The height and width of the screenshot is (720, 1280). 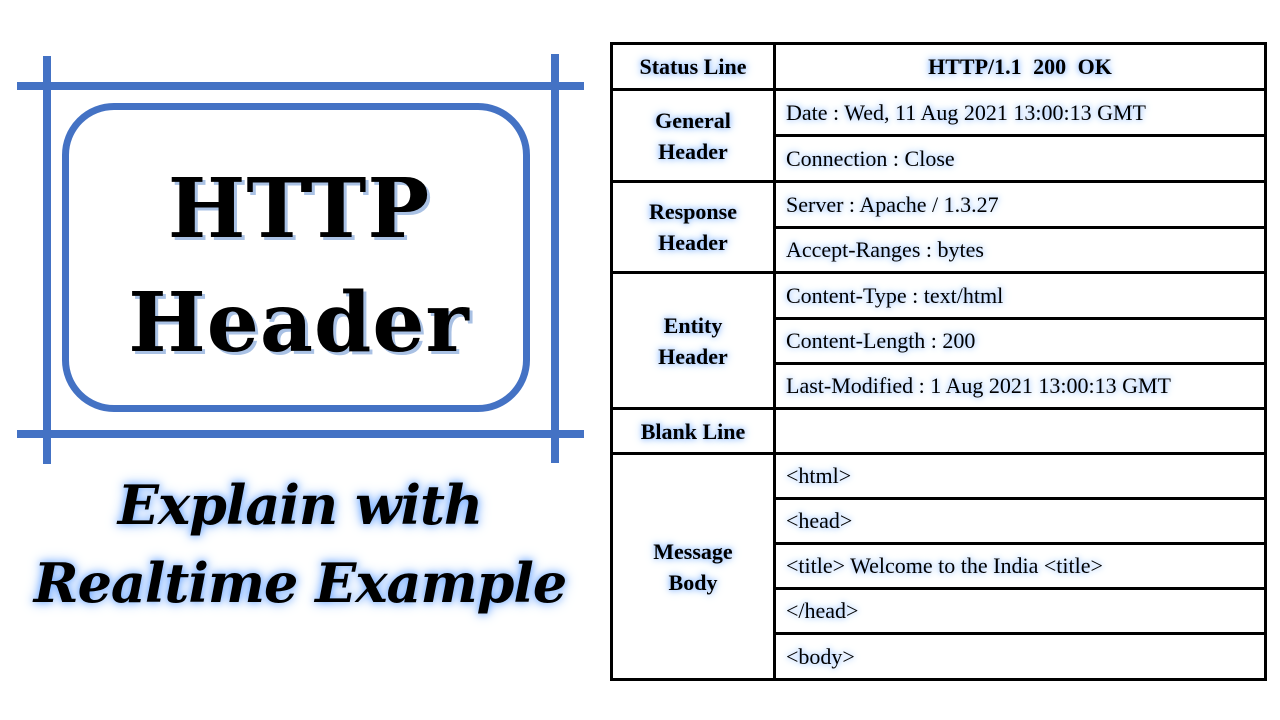 I want to click on label-line: General, so click(x=693, y=120).